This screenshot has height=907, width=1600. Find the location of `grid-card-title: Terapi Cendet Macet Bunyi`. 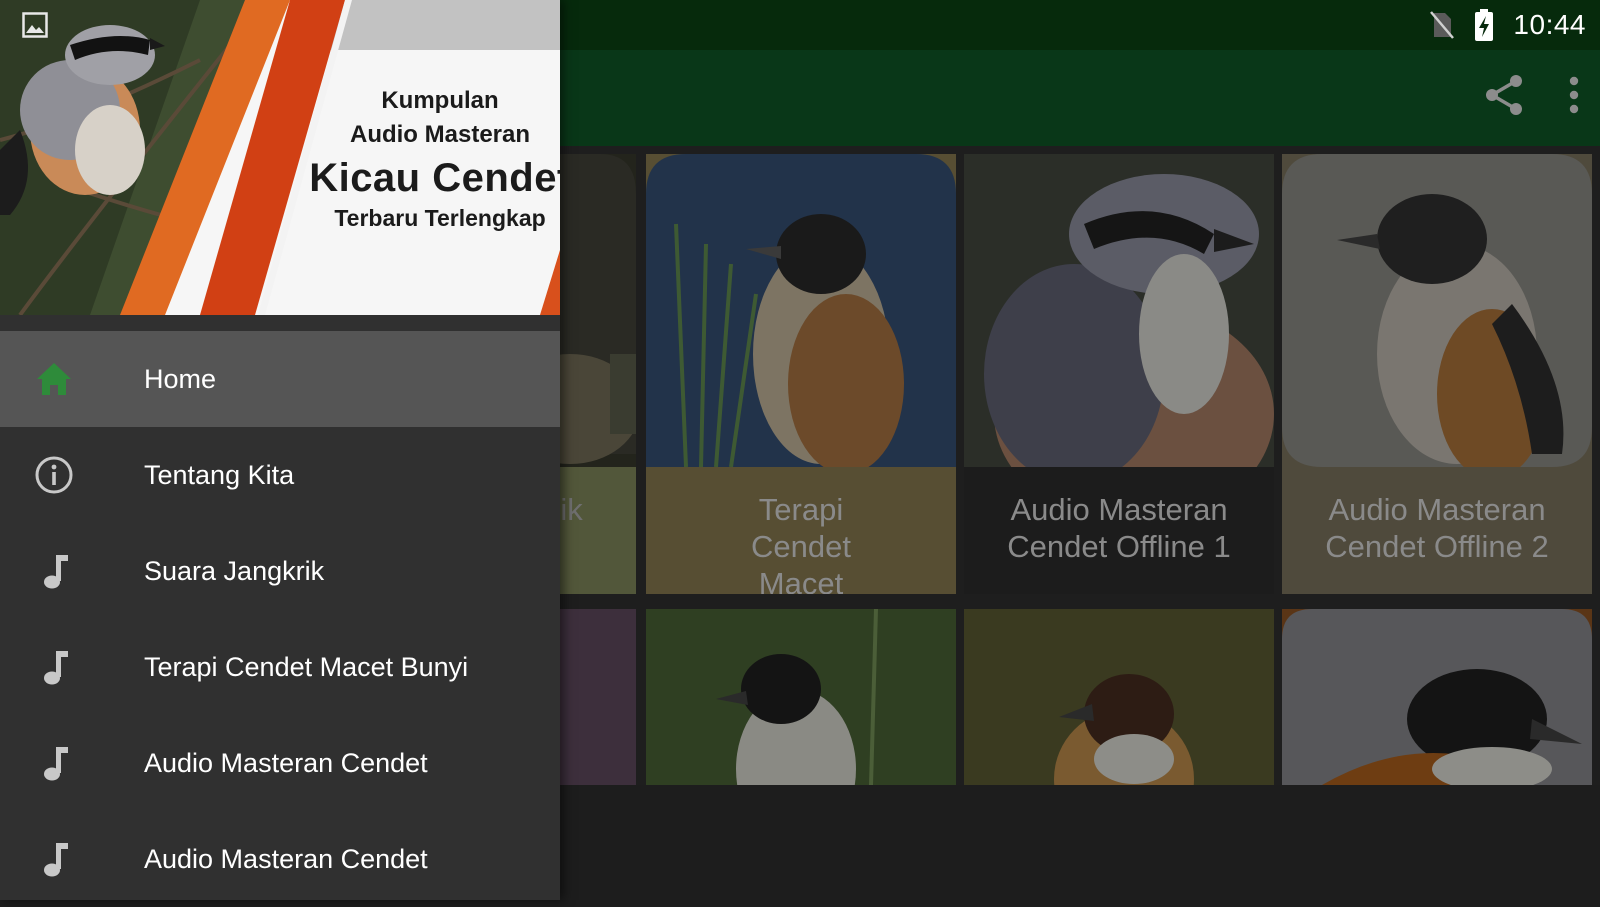

grid-card-title: Terapi Cendet Macet Bunyi is located at coordinates (801, 543).